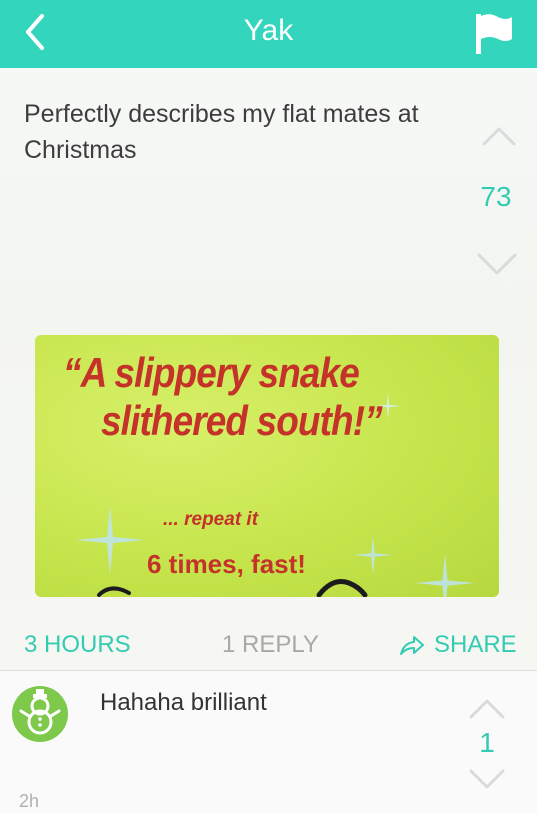 The width and height of the screenshot is (537, 813). I want to click on image-text-line-2: slithered south!”, so click(242, 420).